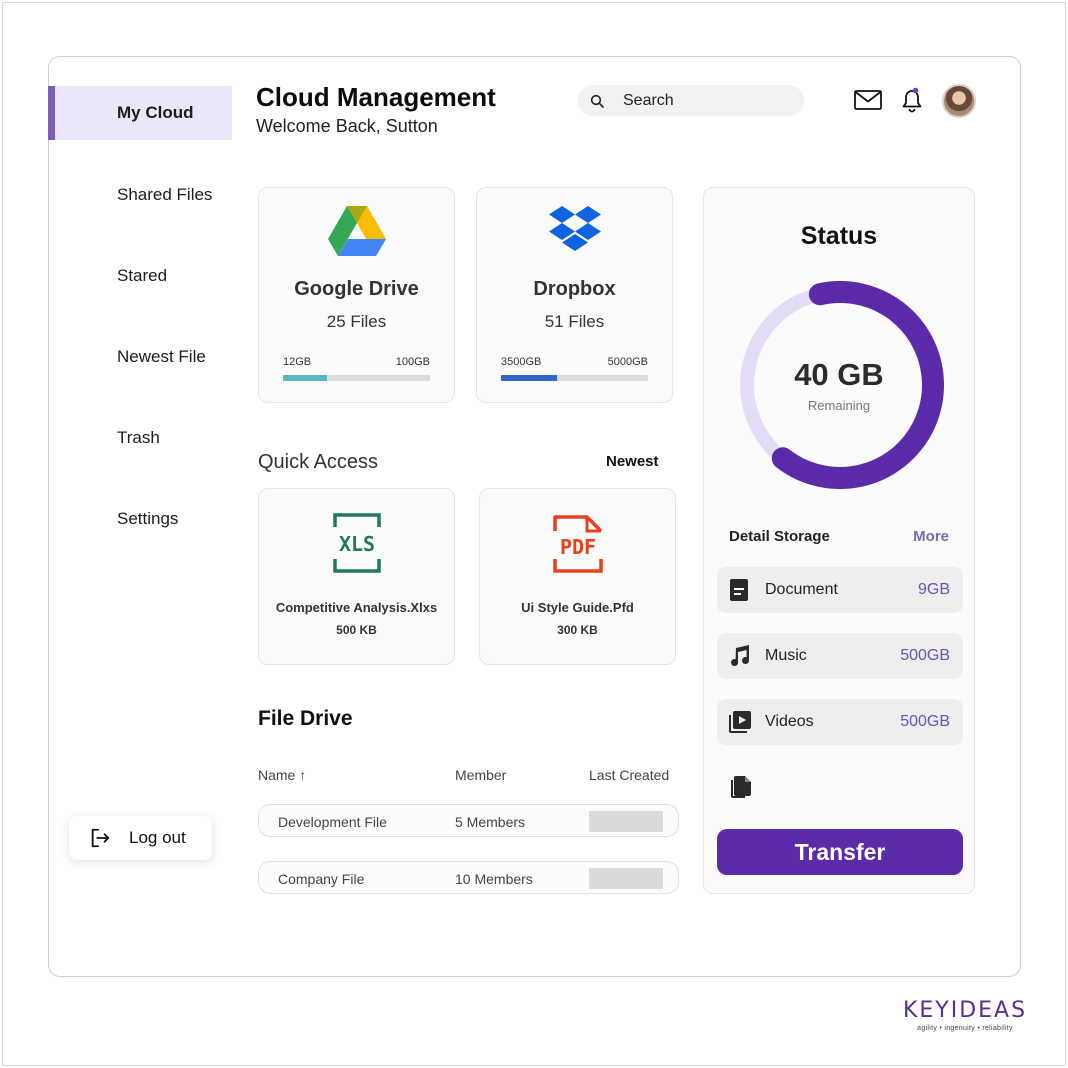  I want to click on storage-item-label: Videos, so click(789, 721).